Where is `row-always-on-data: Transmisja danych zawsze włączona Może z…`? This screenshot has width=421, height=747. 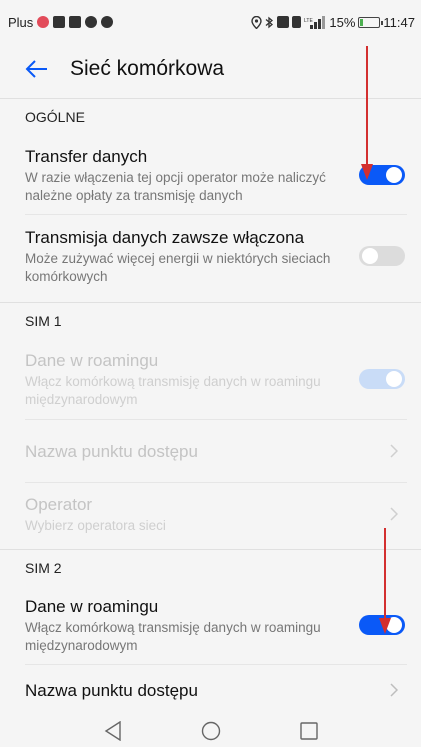
row-always-on-data: Transmisja danych zawsze włączona Może z… is located at coordinates (210, 256).